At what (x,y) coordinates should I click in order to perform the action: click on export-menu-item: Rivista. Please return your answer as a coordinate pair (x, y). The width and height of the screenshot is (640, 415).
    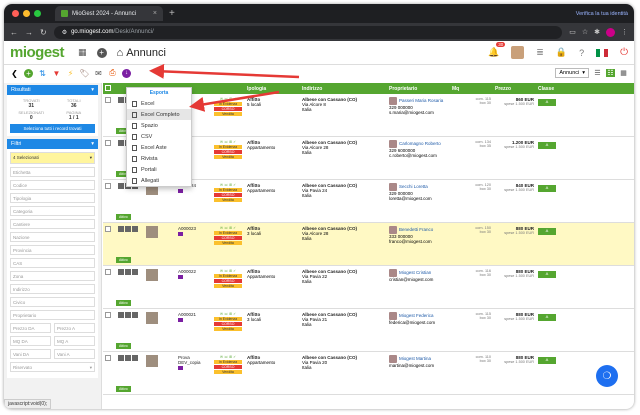
    Looking at the image, I should click on (159, 158).